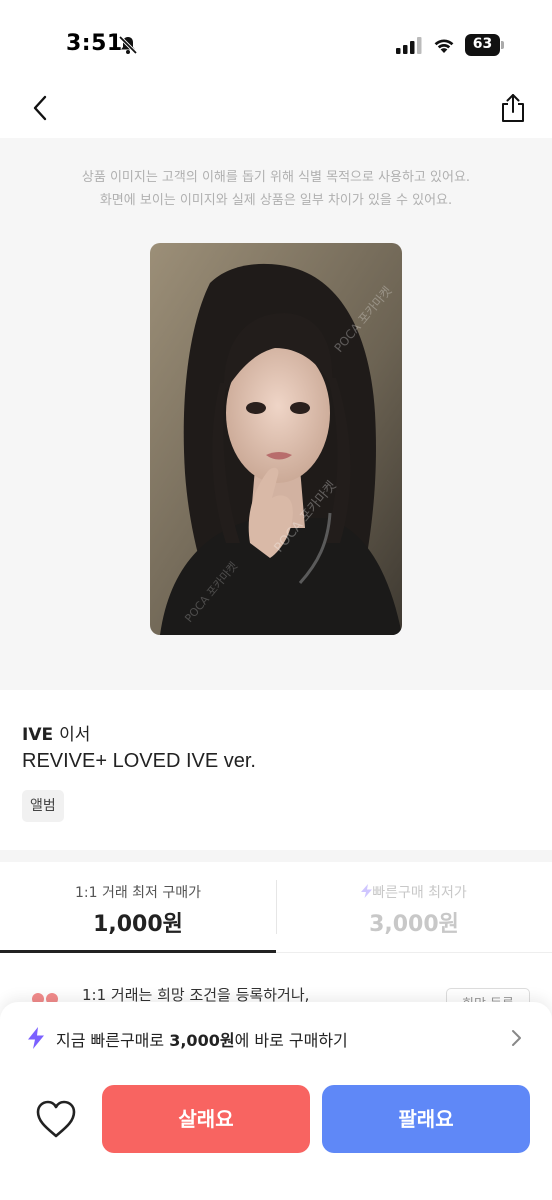  I want to click on member-name: 이서, so click(75, 735).